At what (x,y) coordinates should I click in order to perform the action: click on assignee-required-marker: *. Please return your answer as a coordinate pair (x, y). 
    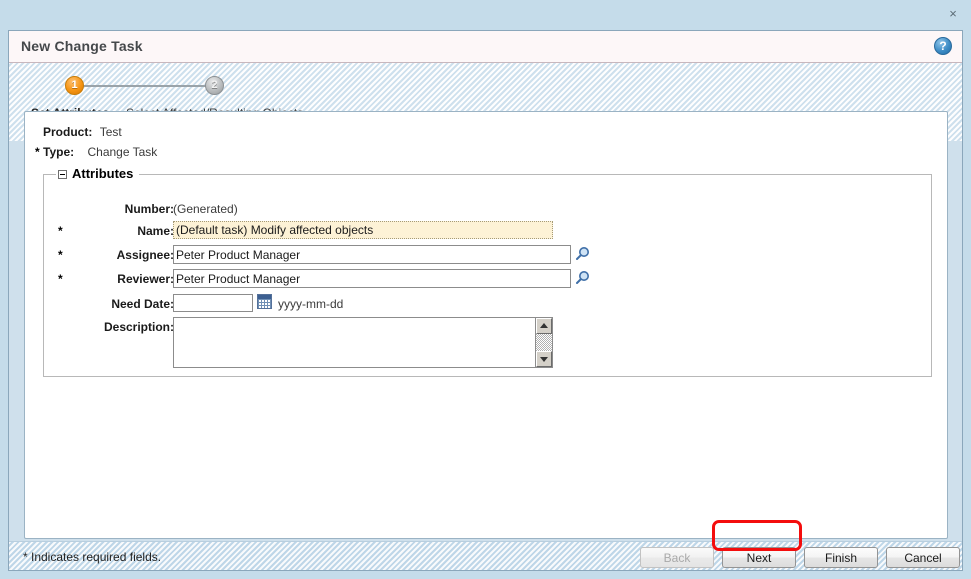
    Looking at the image, I should click on (60, 255).